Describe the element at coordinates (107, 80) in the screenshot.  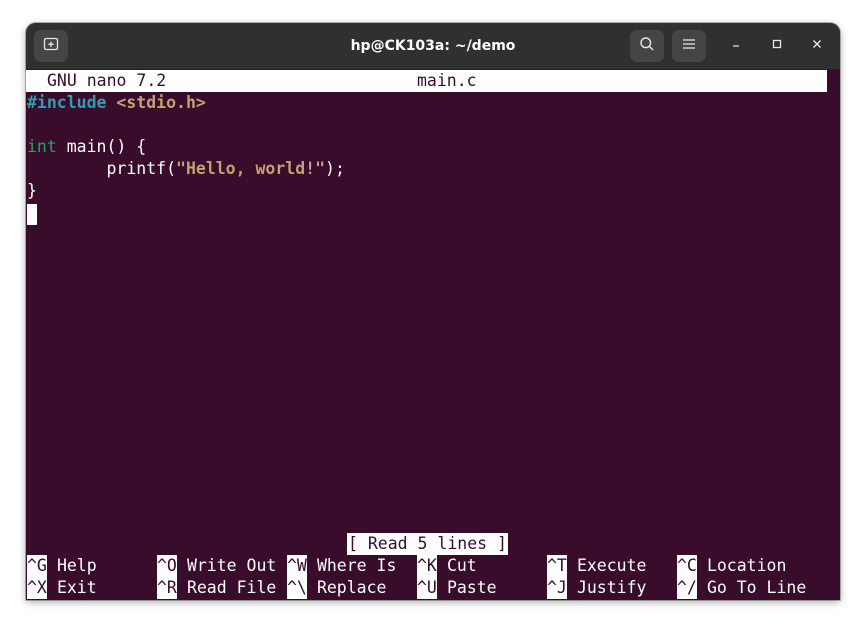
I see `nano-version: GNU nano 7.2` at that location.